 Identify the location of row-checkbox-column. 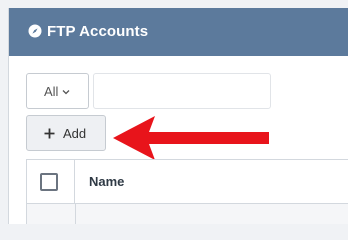
(51, 214).